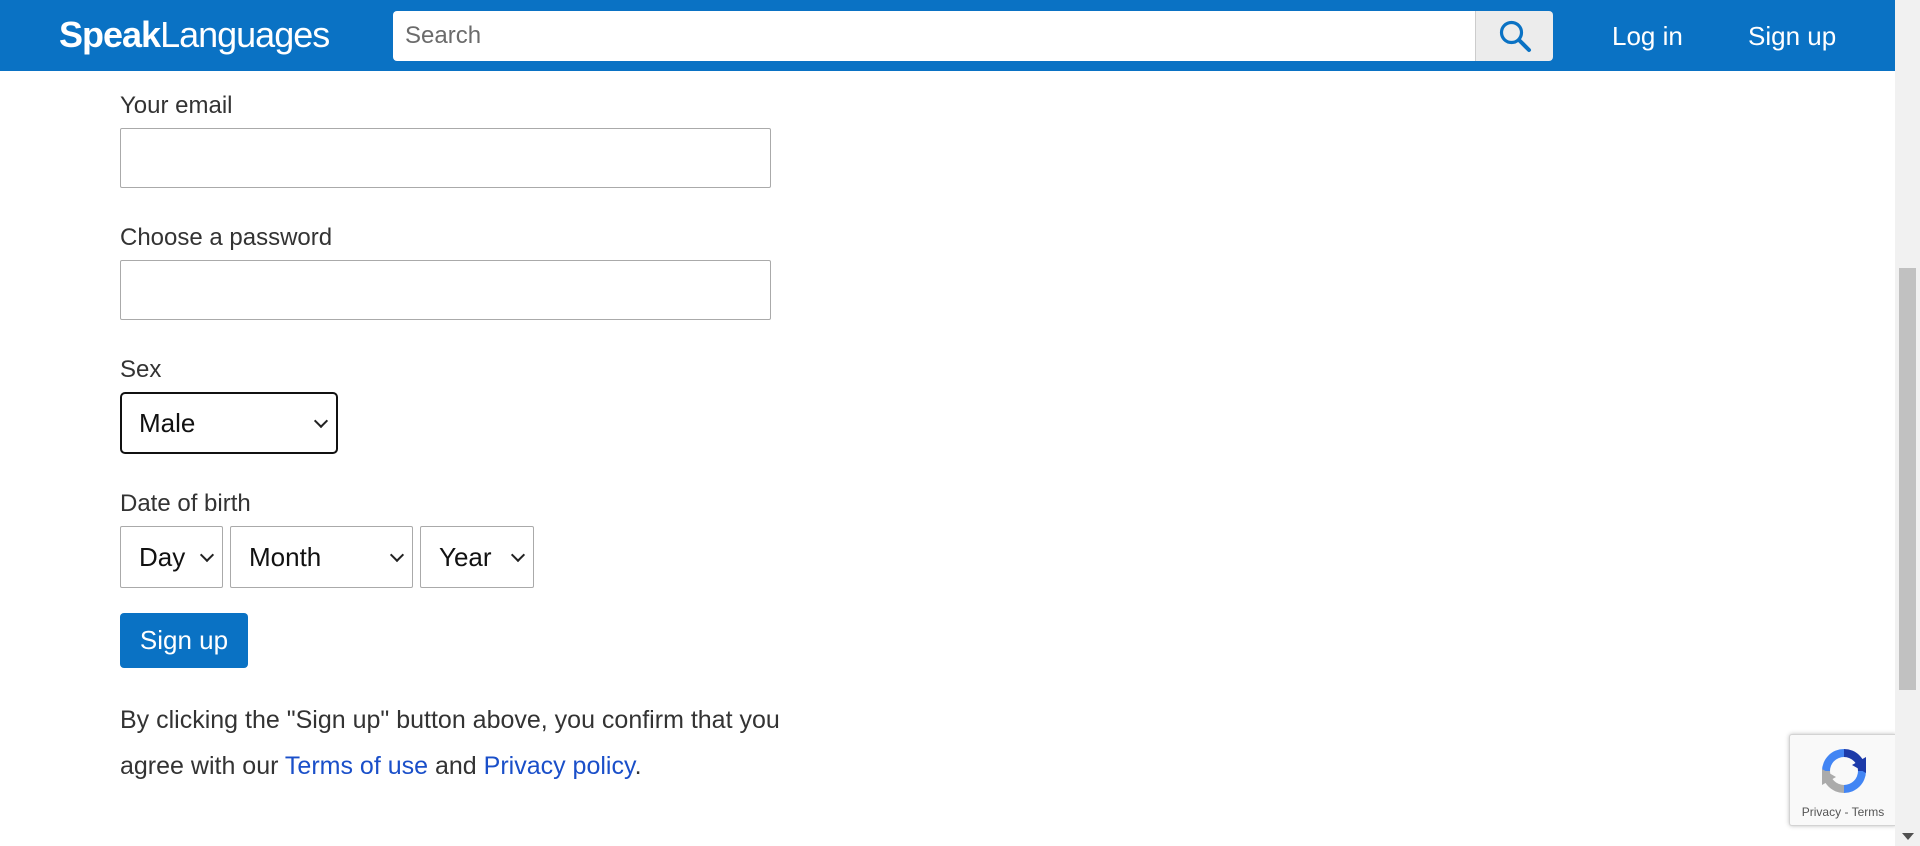 The width and height of the screenshot is (1920, 846). I want to click on signup-link: Sign up, so click(1792, 36).